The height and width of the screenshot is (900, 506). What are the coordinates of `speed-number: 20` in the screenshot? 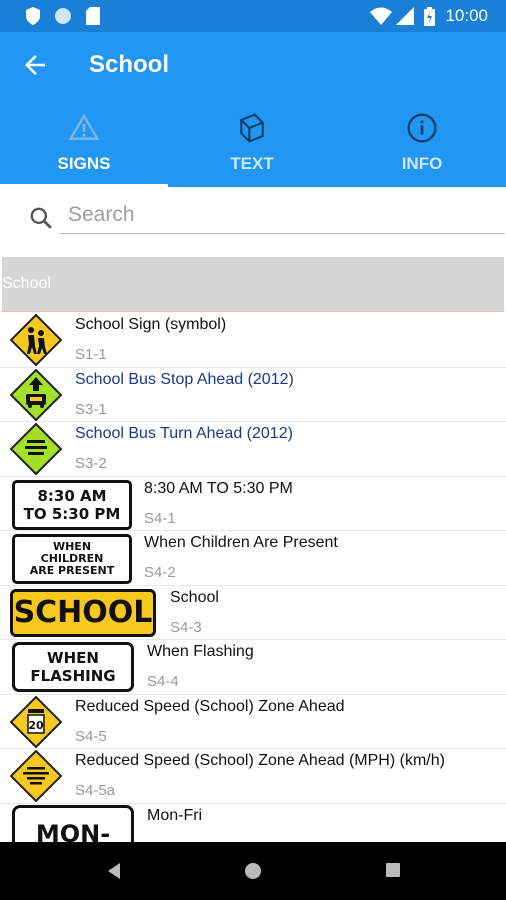 It's located at (36, 725).